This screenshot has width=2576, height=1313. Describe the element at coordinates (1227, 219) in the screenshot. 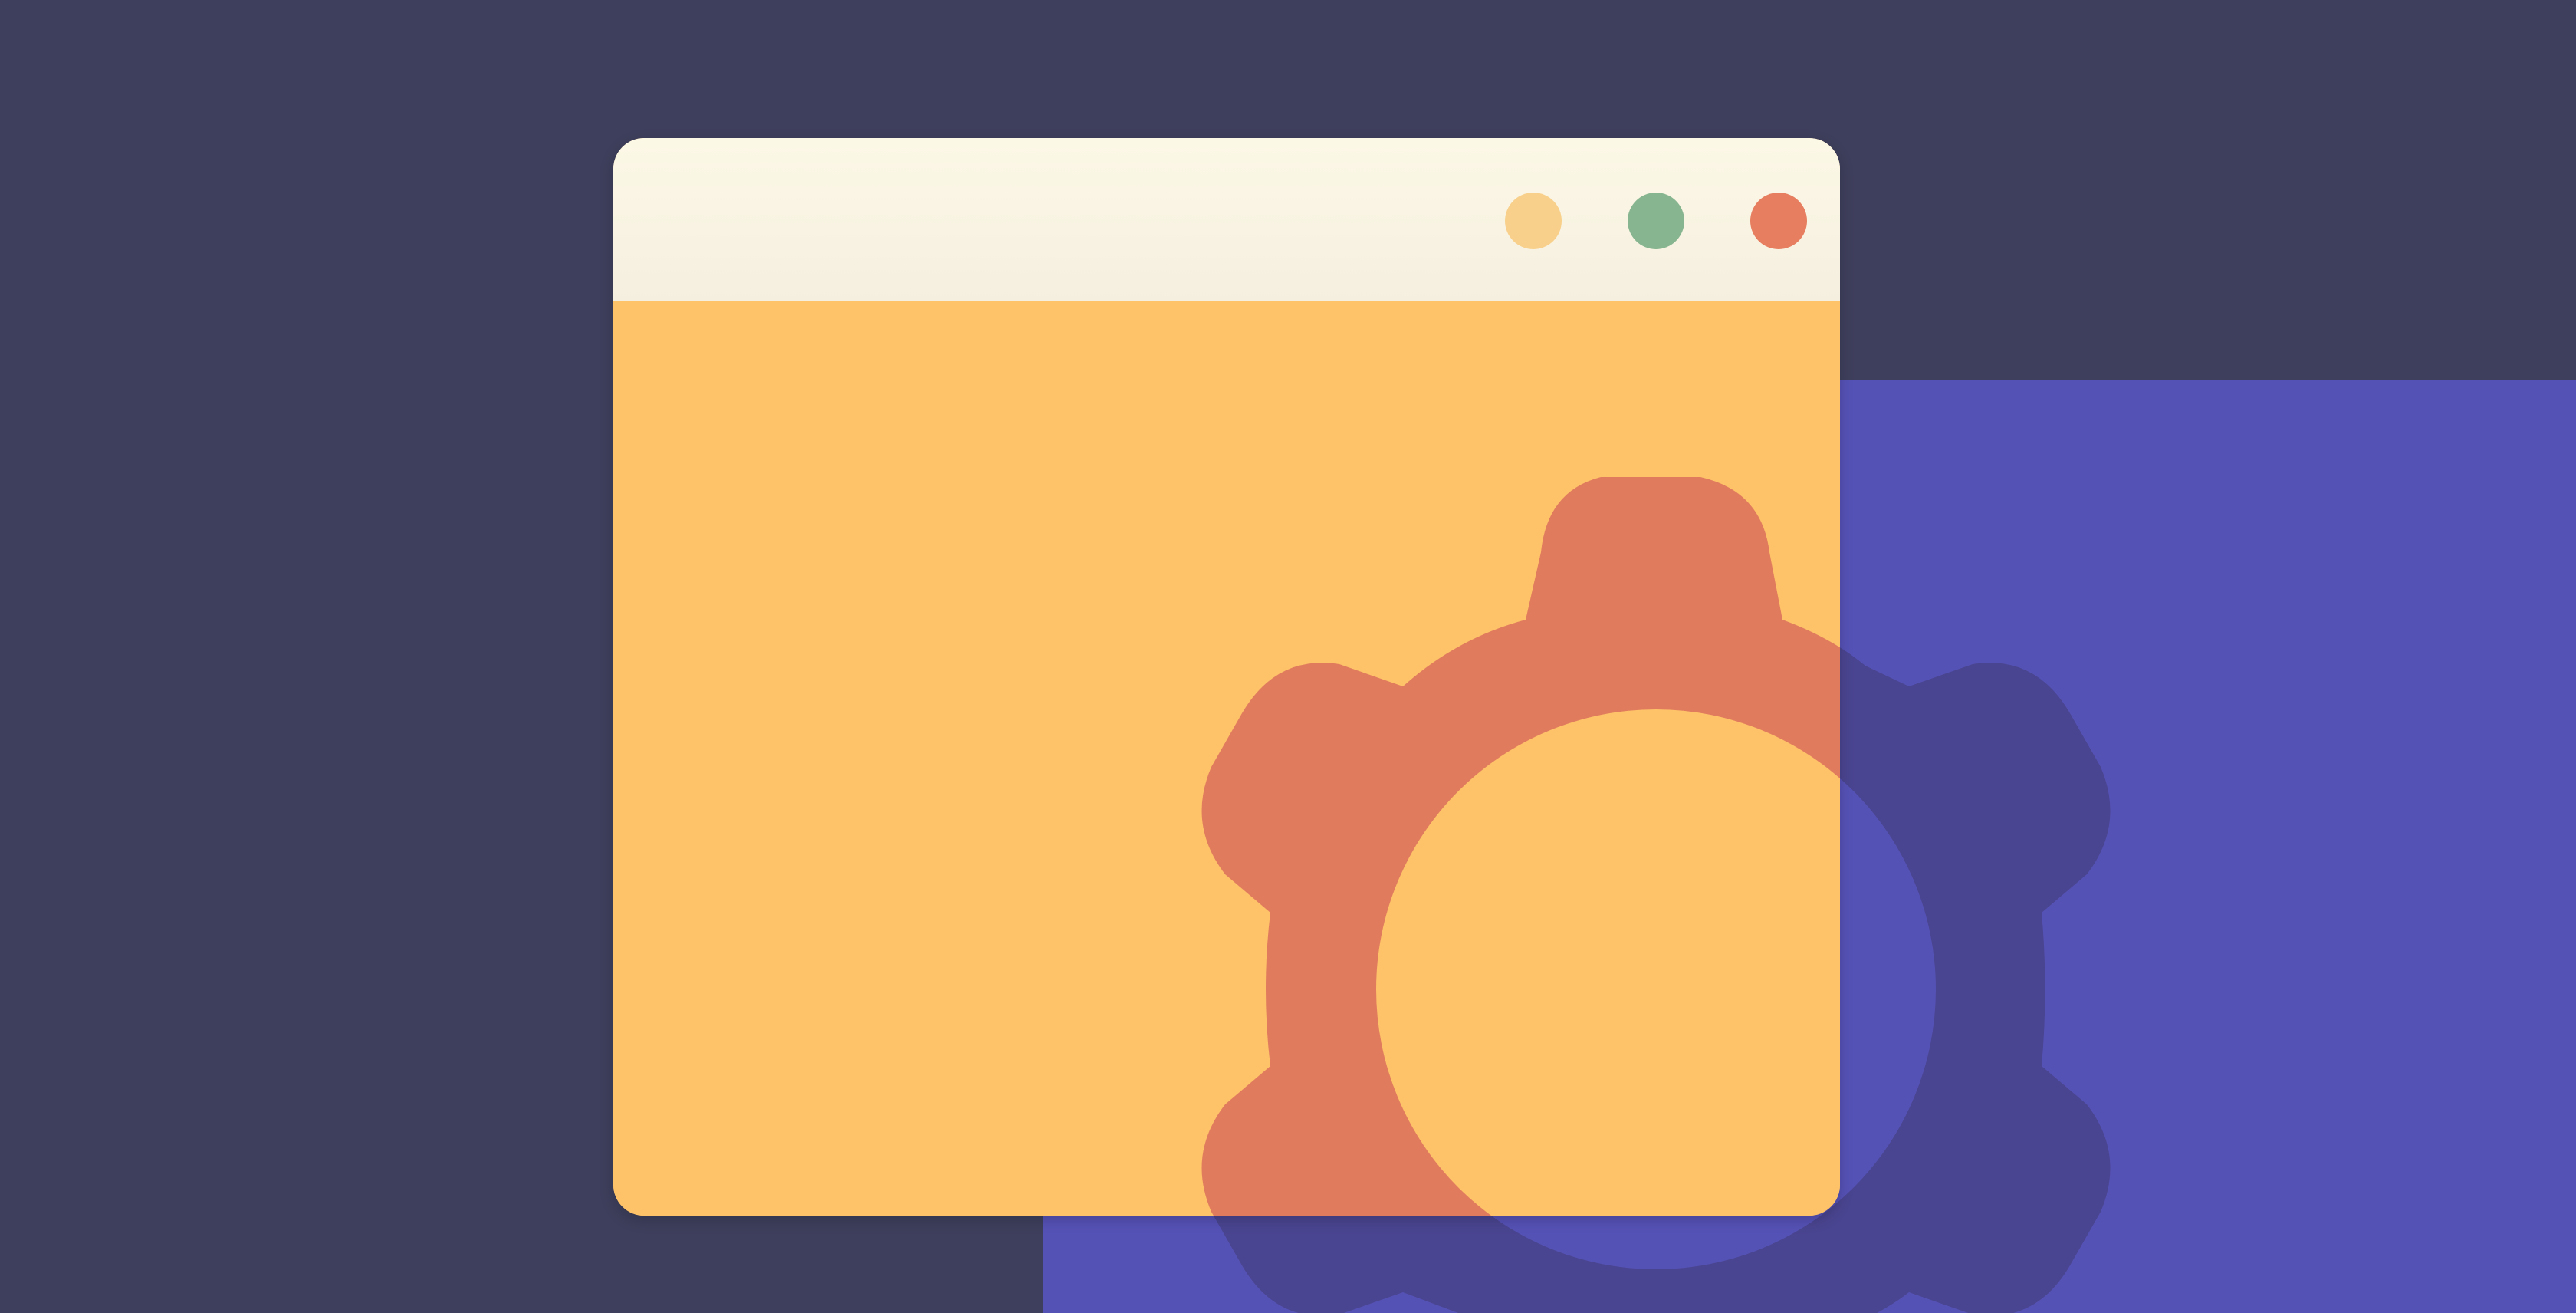

I see `window-titlebar` at that location.